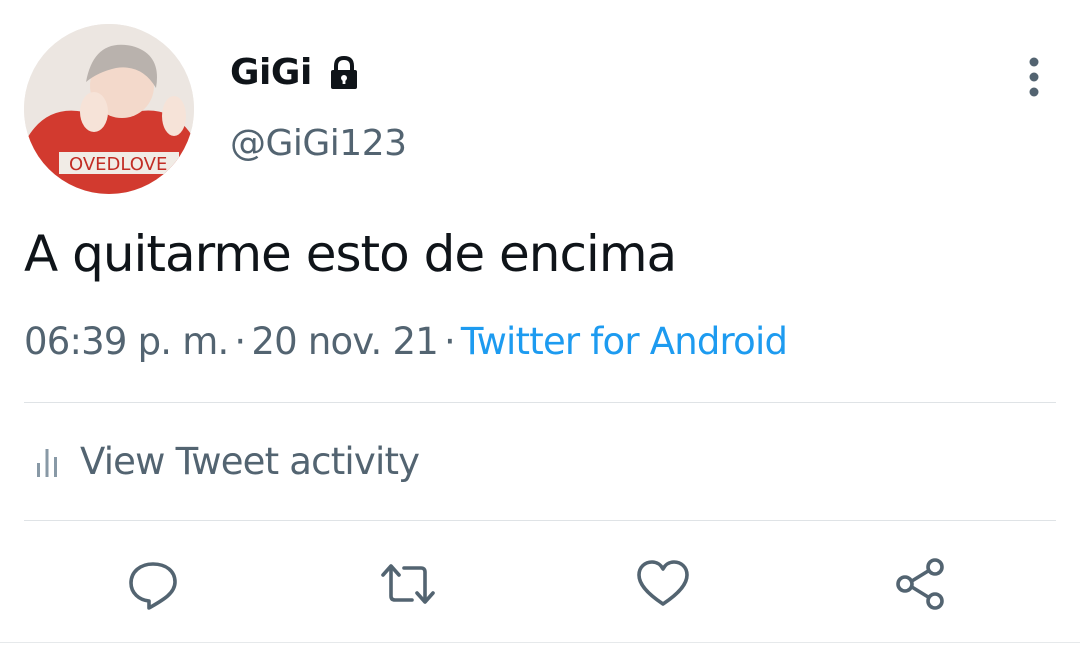  What do you see at coordinates (271, 72) in the screenshot?
I see `display-name-text: GiGi` at bounding box center [271, 72].